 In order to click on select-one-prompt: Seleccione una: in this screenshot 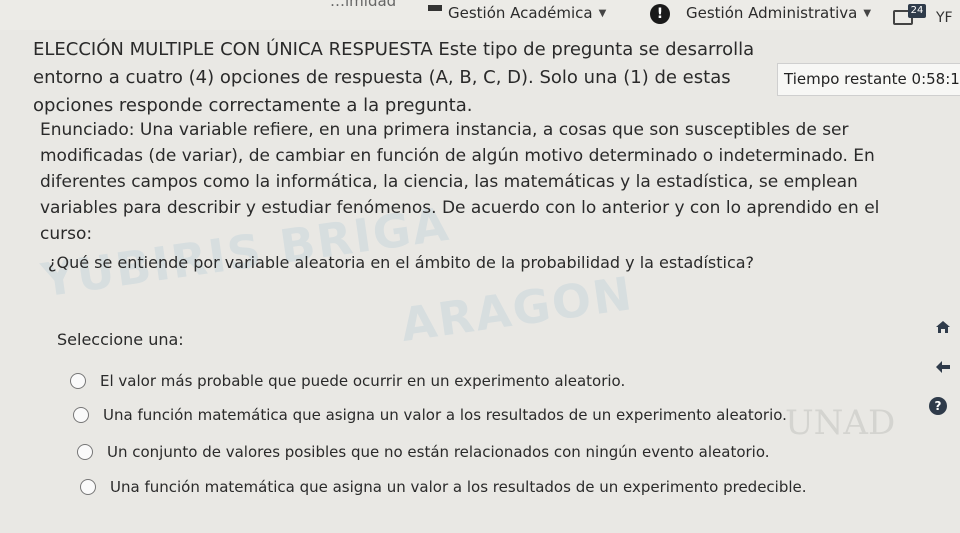, I will do `click(120, 339)`.